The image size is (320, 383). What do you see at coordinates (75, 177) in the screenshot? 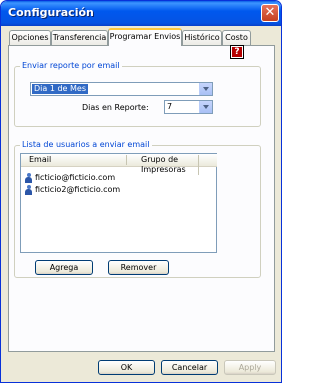
I see `row-email: ficticio@ficticio.com` at bounding box center [75, 177].